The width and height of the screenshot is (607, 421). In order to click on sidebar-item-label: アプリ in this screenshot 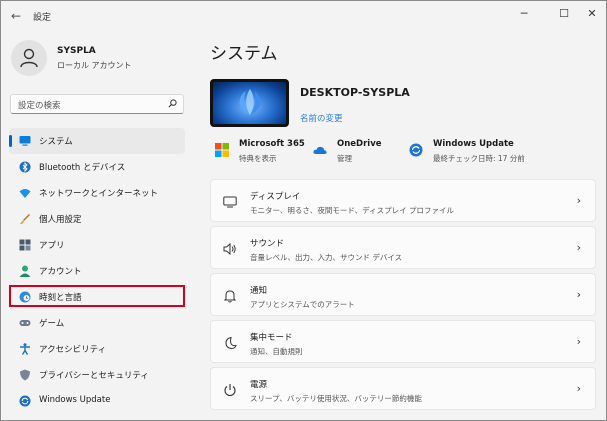, I will do `click(52, 246)`.